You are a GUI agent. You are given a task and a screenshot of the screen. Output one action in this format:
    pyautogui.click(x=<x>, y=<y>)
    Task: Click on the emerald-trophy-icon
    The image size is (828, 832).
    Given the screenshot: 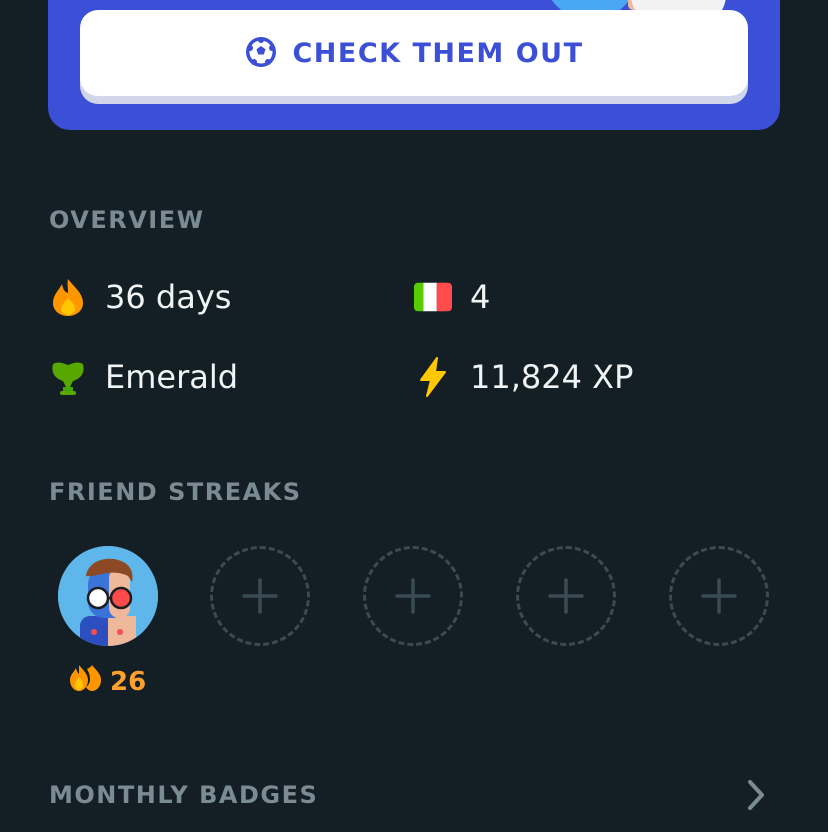 What is the action you would take?
    pyautogui.click(x=68, y=377)
    